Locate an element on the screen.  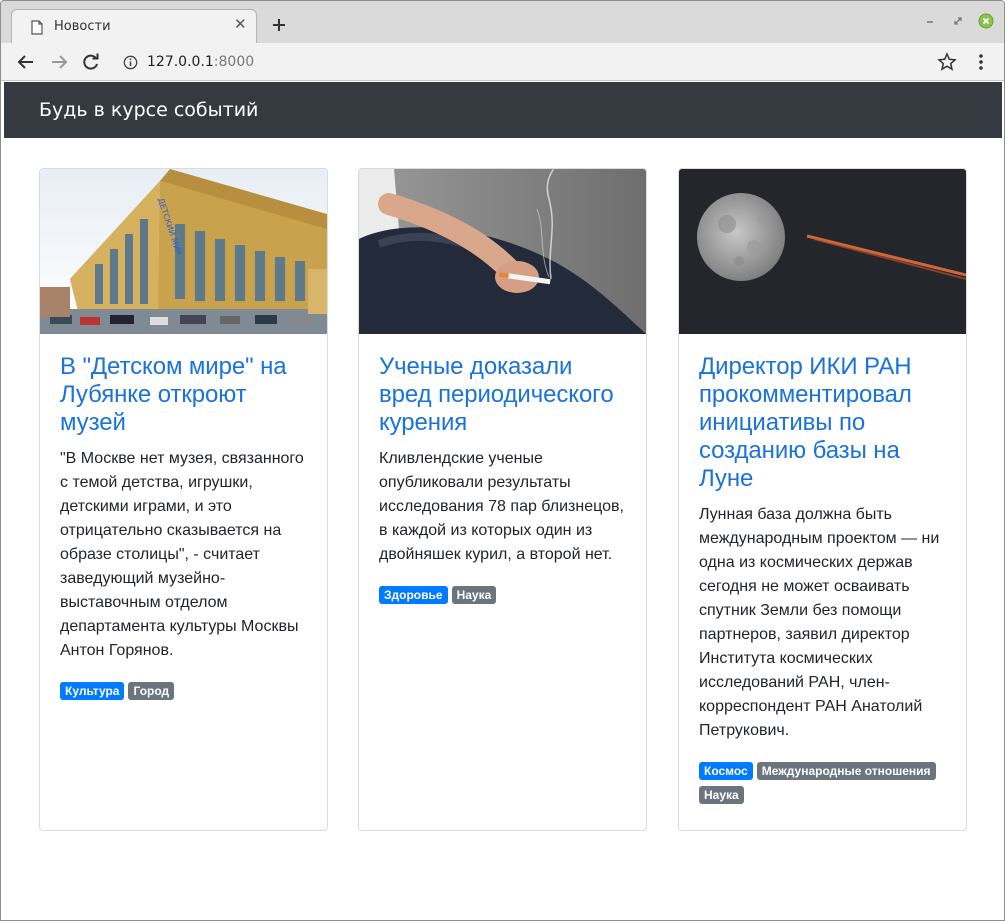
maximize-icon is located at coordinates (958, 21).